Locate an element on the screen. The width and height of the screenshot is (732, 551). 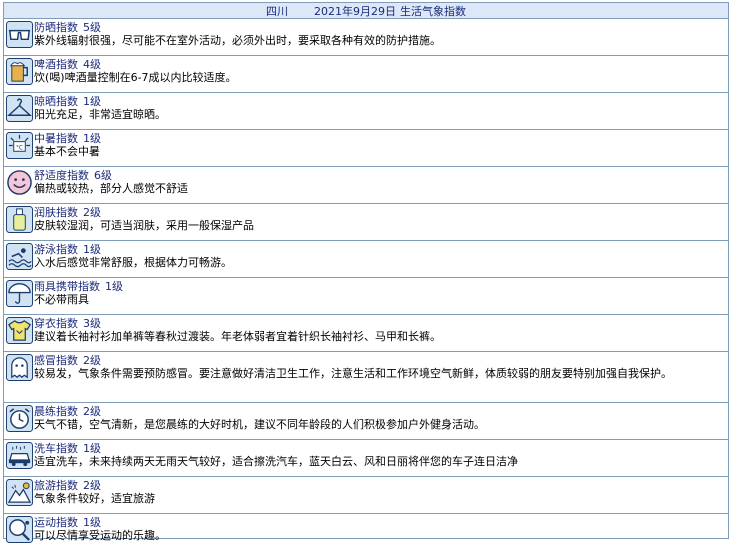
index-description: 基本不会中暑 is located at coordinates (67, 151).